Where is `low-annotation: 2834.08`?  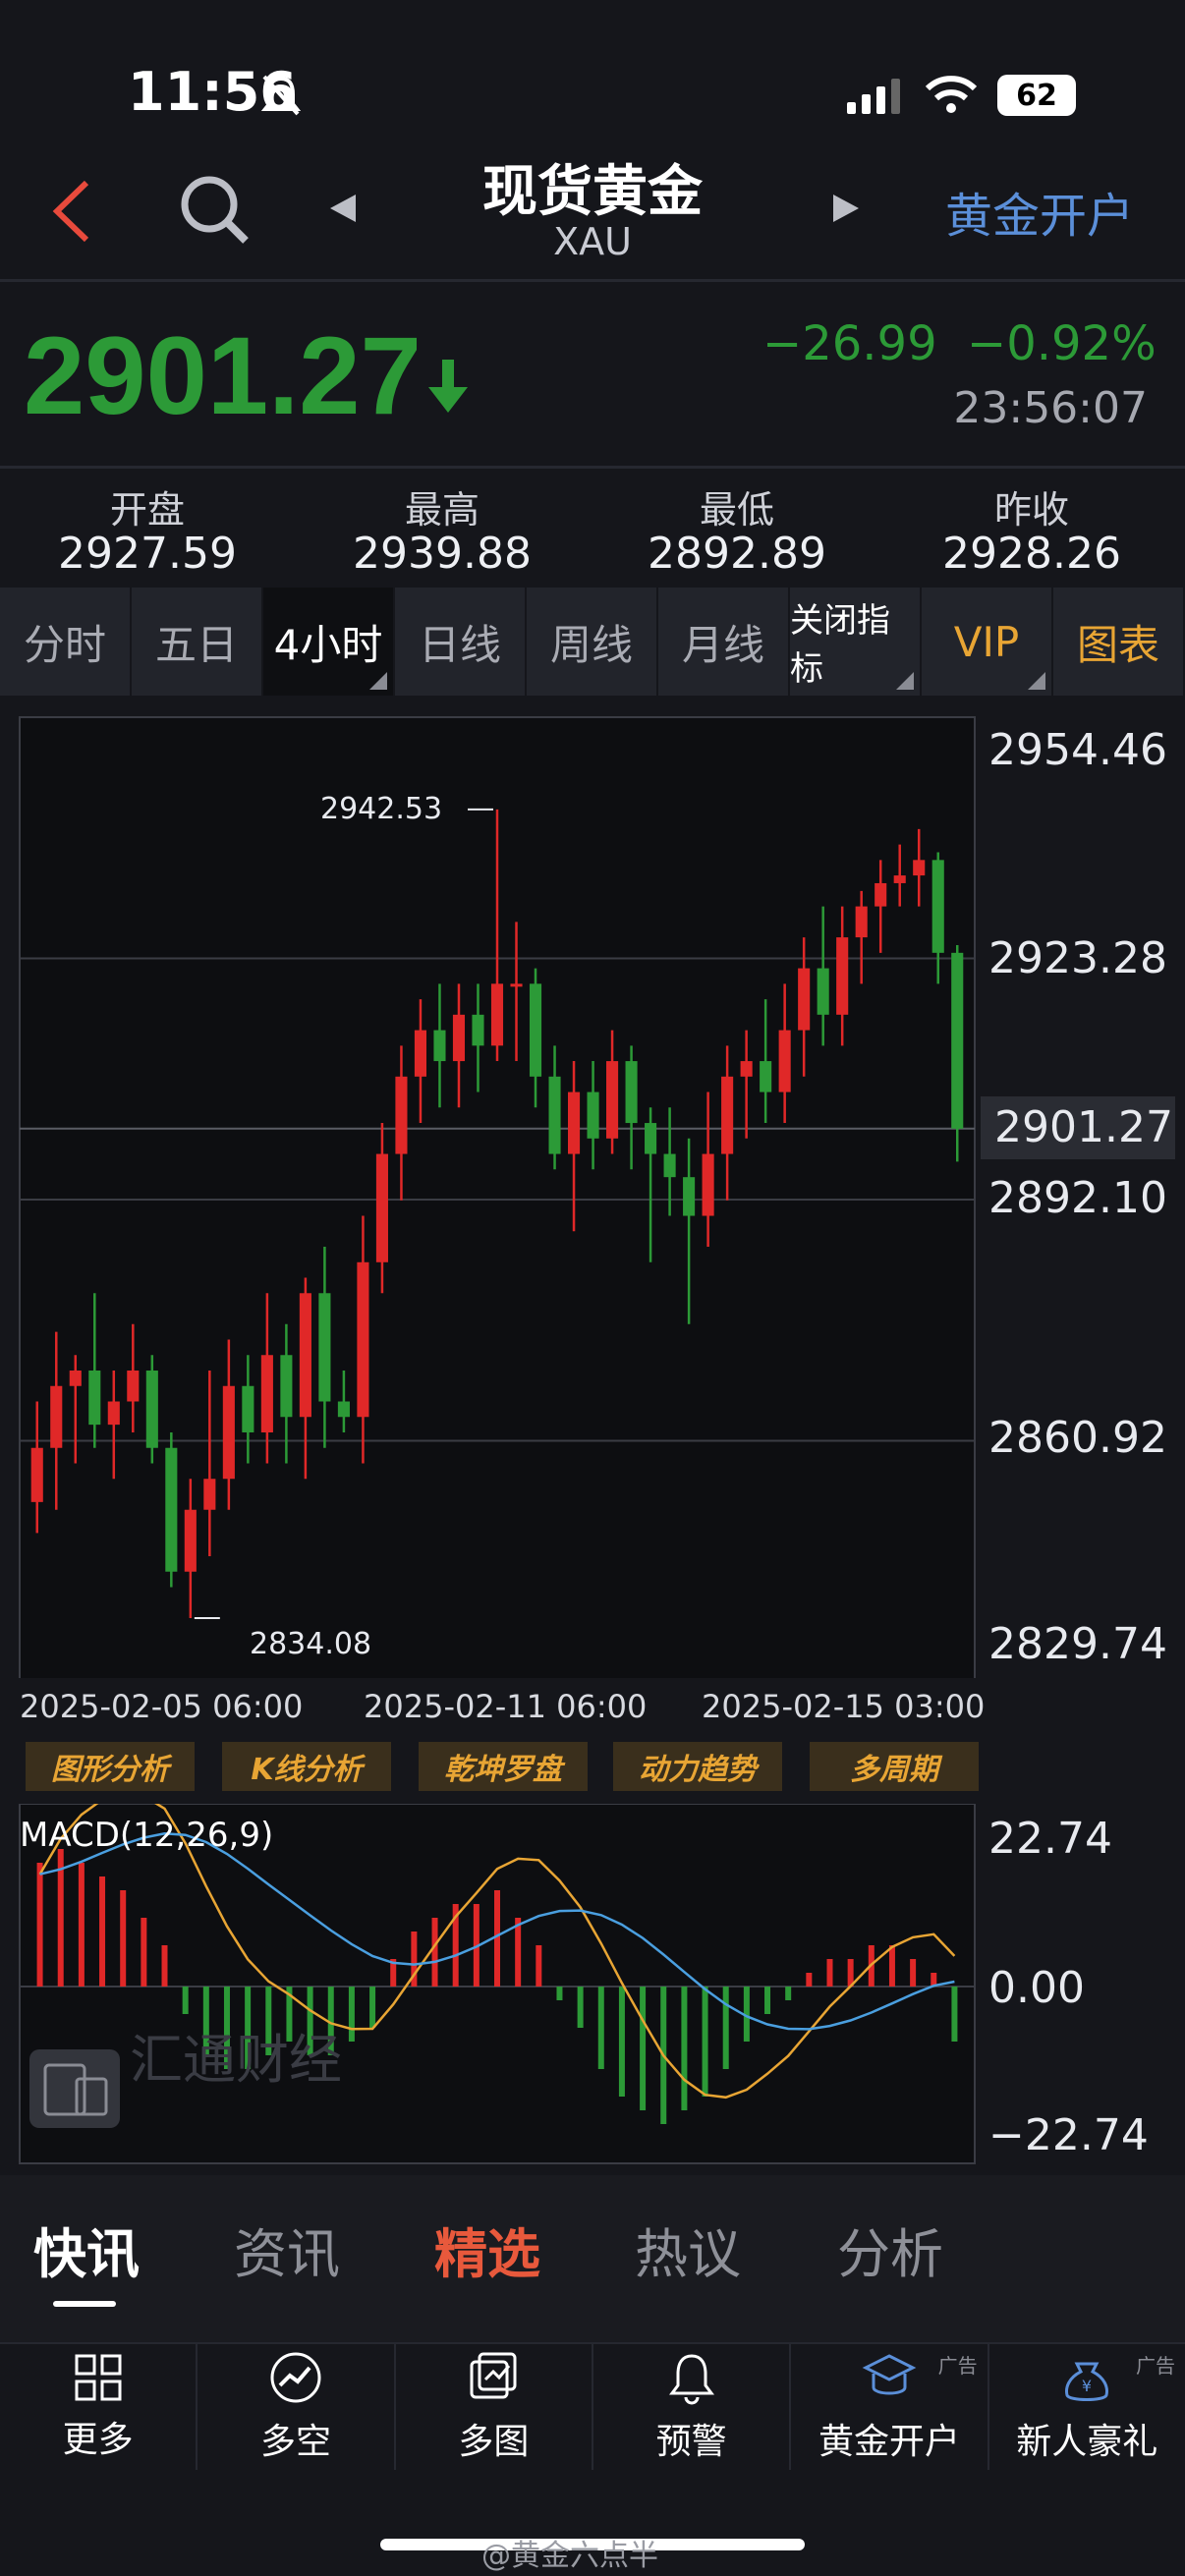
low-annotation: 2834.08 is located at coordinates (311, 1644).